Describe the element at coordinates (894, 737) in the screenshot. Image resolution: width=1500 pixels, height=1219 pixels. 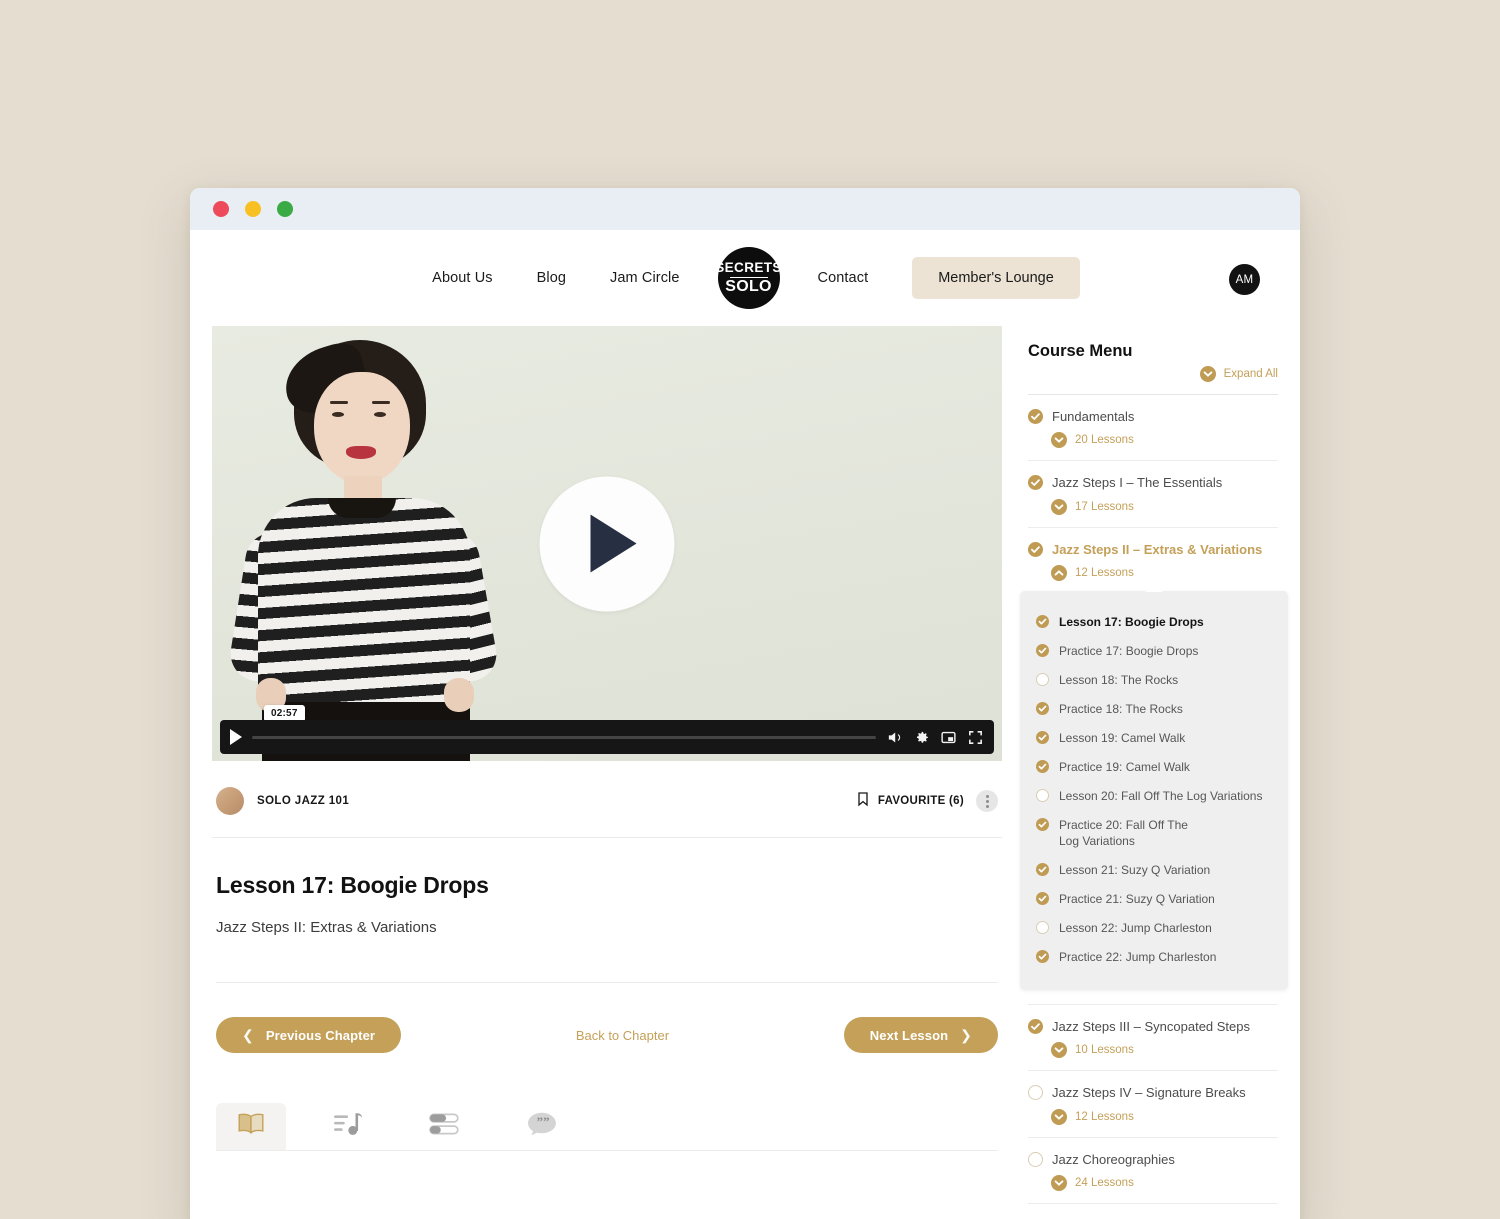
I see `volume-icon` at that location.